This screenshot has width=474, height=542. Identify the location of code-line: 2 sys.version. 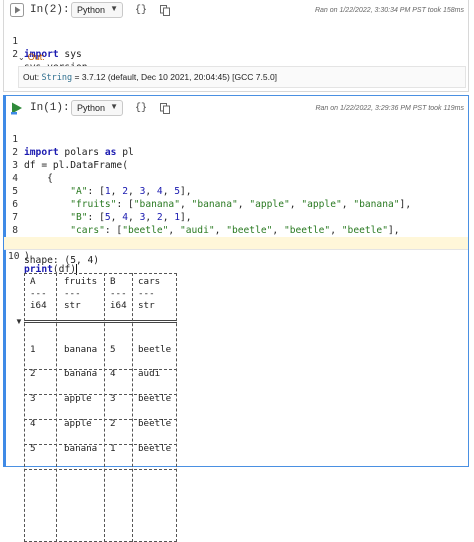
(236, 54).